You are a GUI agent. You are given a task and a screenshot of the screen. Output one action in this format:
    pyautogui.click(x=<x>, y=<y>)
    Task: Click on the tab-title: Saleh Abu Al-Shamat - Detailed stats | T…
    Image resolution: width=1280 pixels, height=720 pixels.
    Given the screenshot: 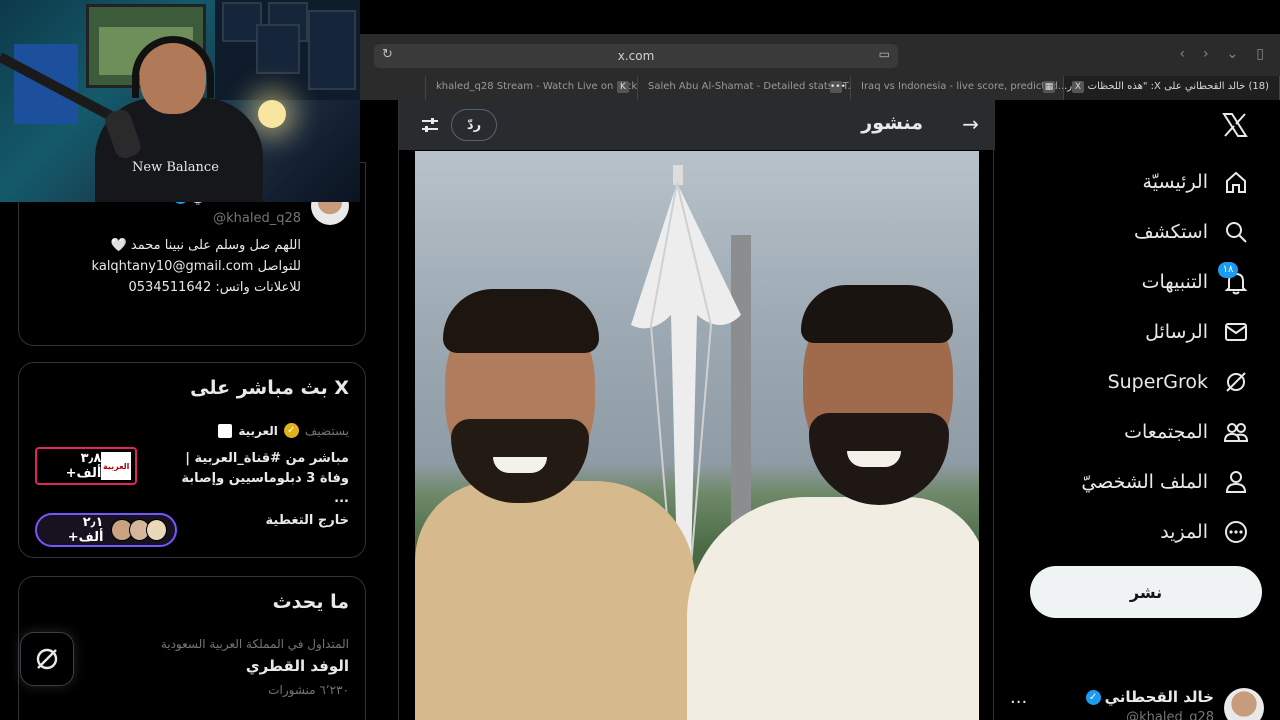 What is the action you would take?
    pyautogui.click(x=749, y=86)
    